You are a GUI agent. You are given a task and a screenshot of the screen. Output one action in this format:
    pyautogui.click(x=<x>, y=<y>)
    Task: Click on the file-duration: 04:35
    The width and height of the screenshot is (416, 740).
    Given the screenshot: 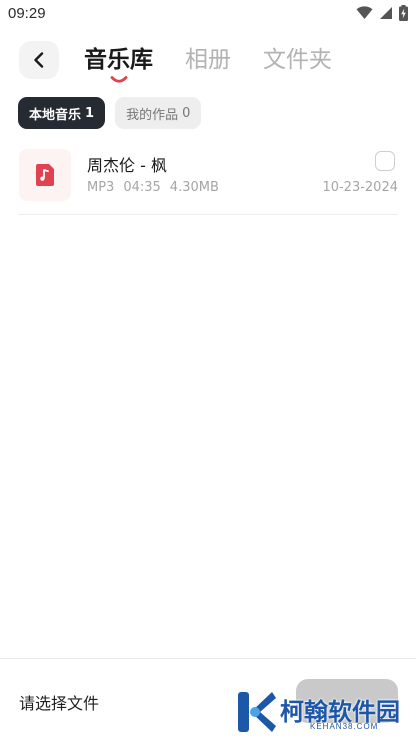 What is the action you would take?
    pyautogui.click(x=142, y=187)
    